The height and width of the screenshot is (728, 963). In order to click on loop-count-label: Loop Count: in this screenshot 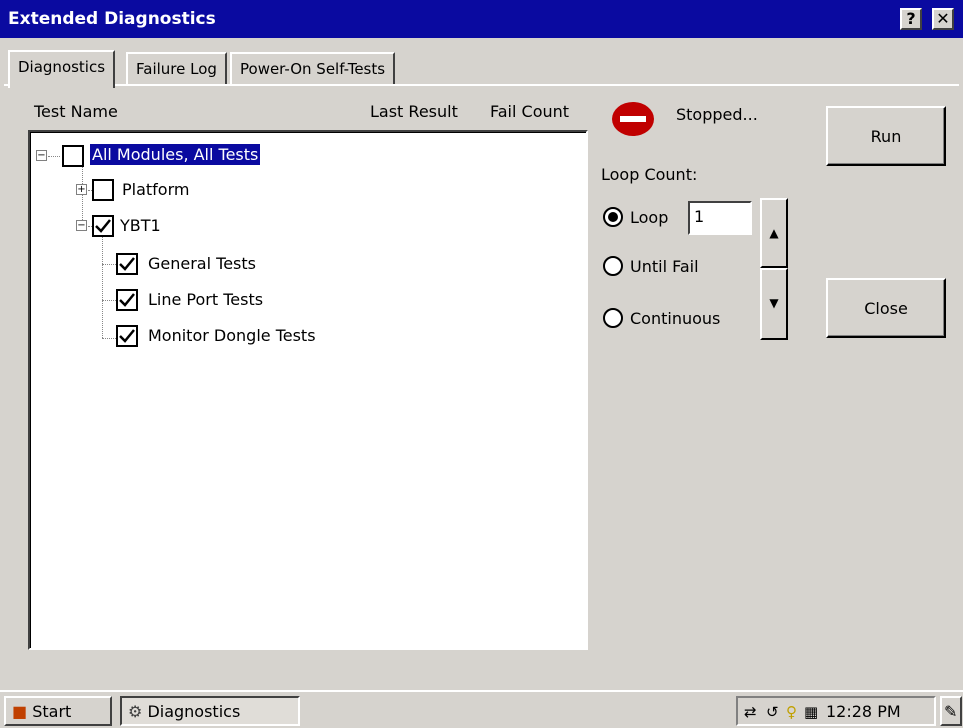, I will do `click(649, 174)`.